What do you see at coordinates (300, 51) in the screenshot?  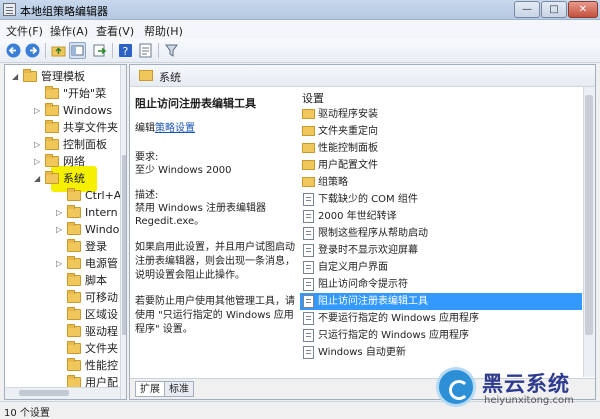 I see `toolbar: ?` at bounding box center [300, 51].